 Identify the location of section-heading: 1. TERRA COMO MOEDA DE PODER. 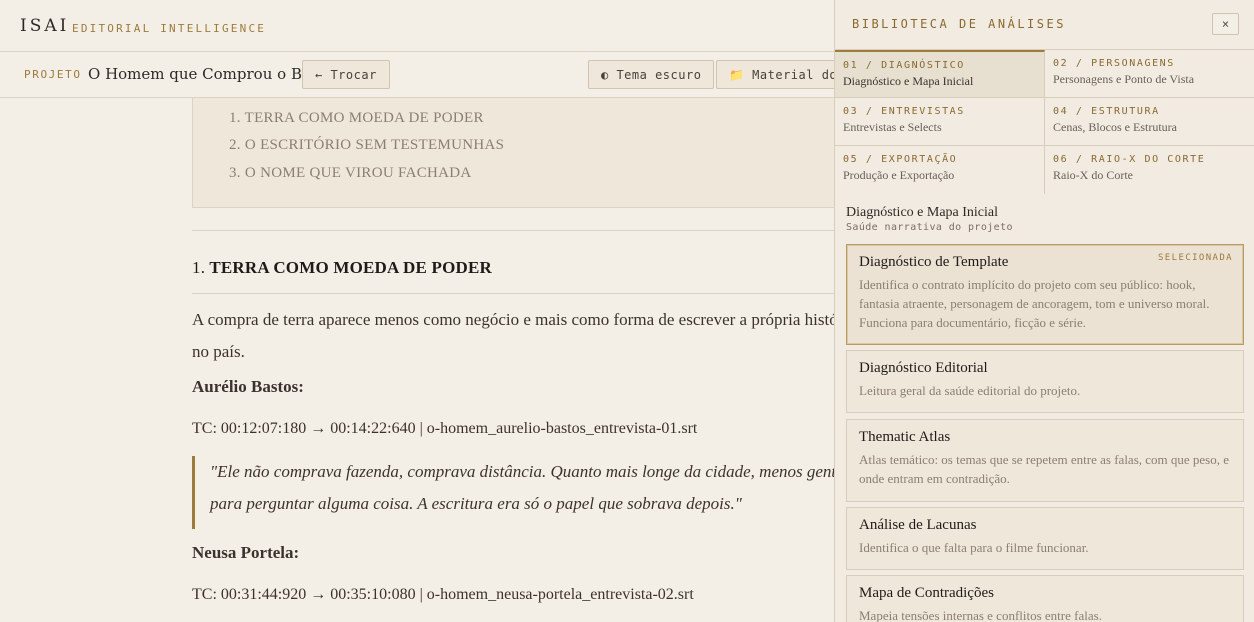
(342, 268).